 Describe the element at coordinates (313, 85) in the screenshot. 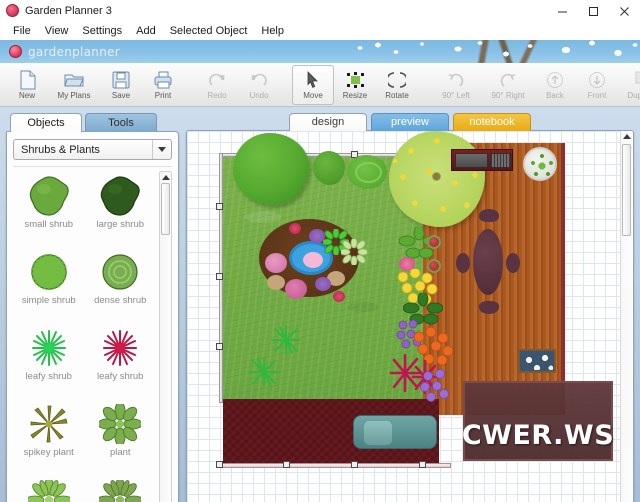

I see `move-button: Move` at that location.